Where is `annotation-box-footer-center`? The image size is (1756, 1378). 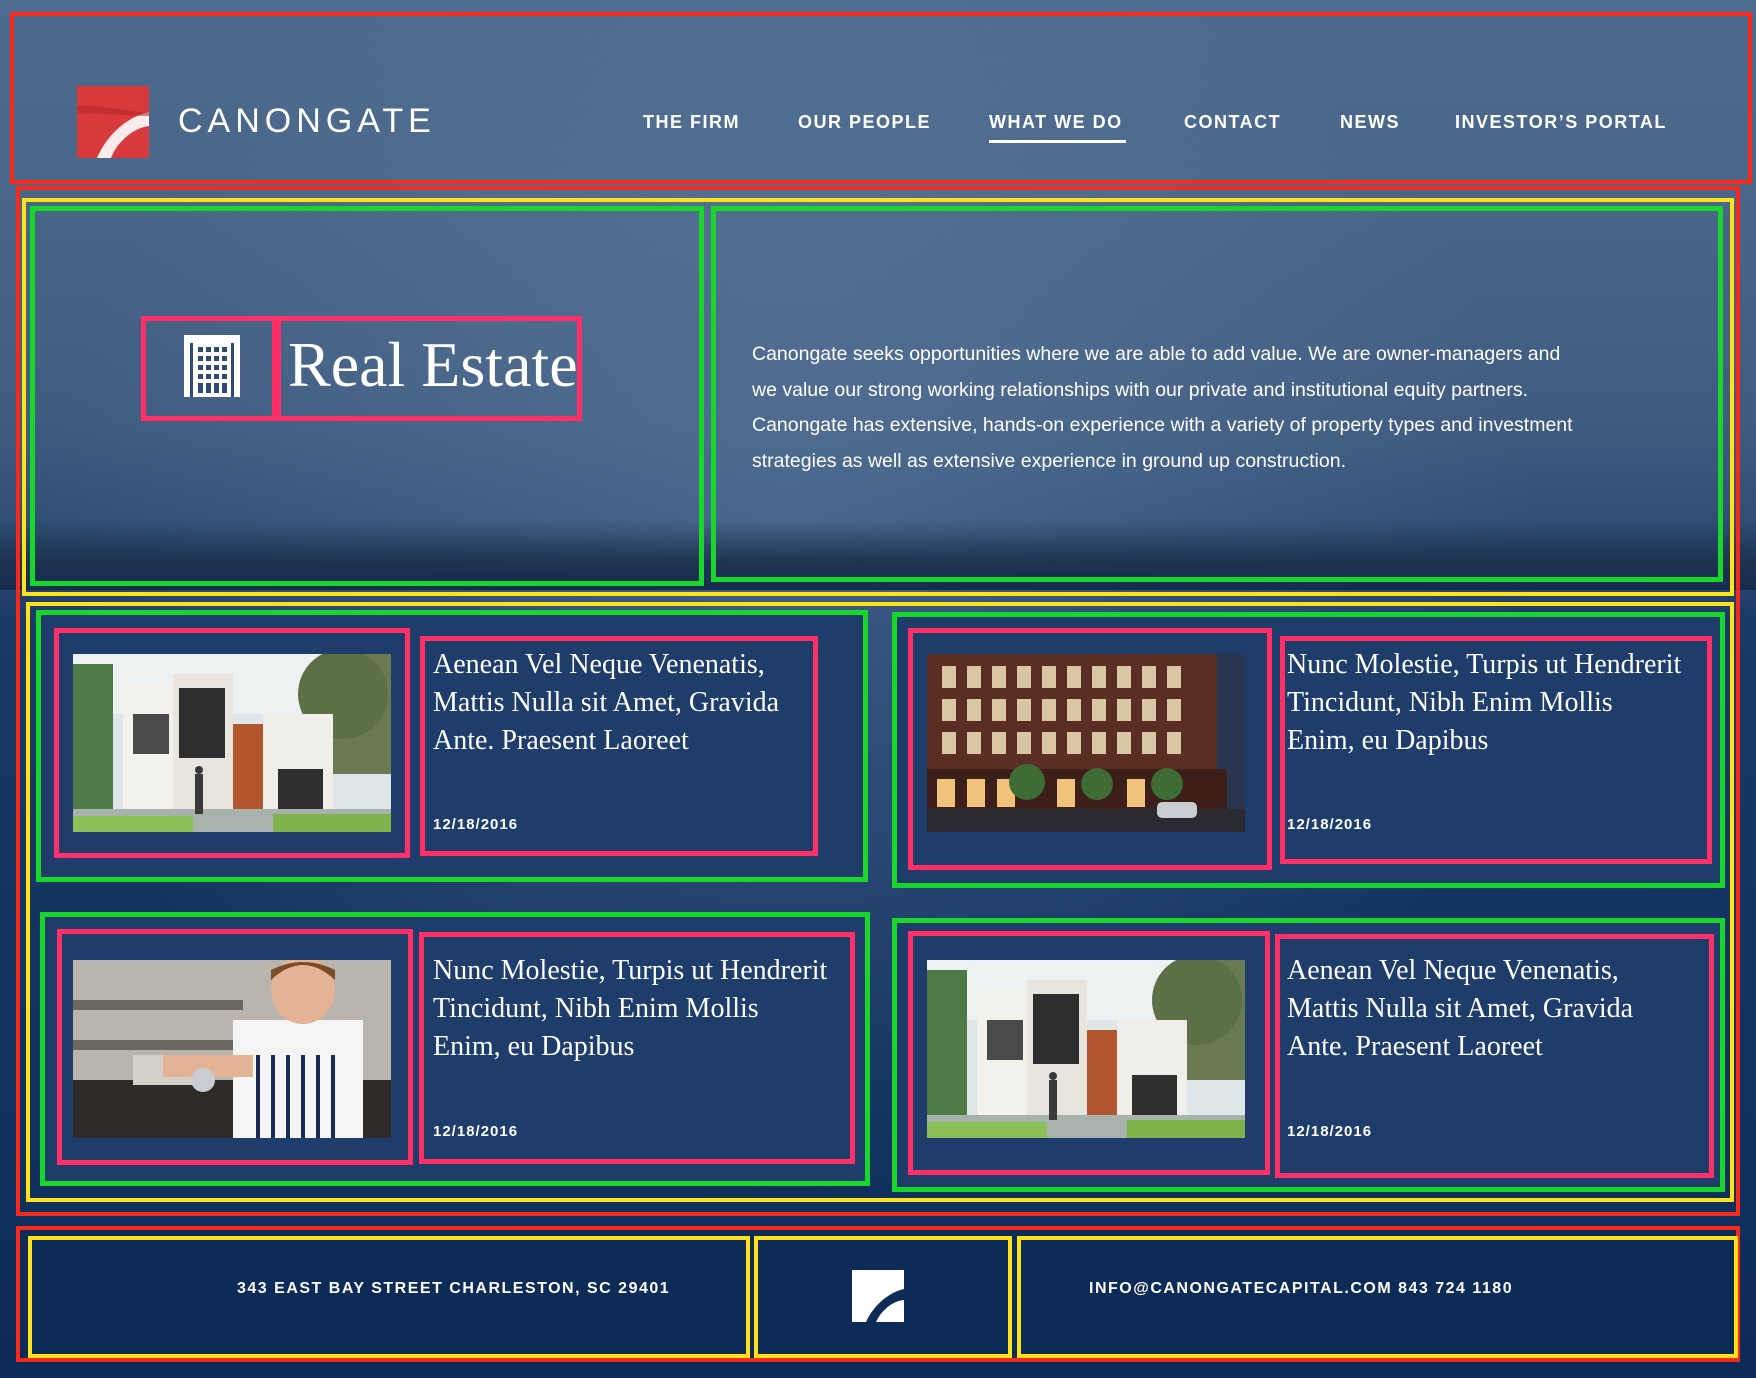 annotation-box-footer-center is located at coordinates (883, 1297).